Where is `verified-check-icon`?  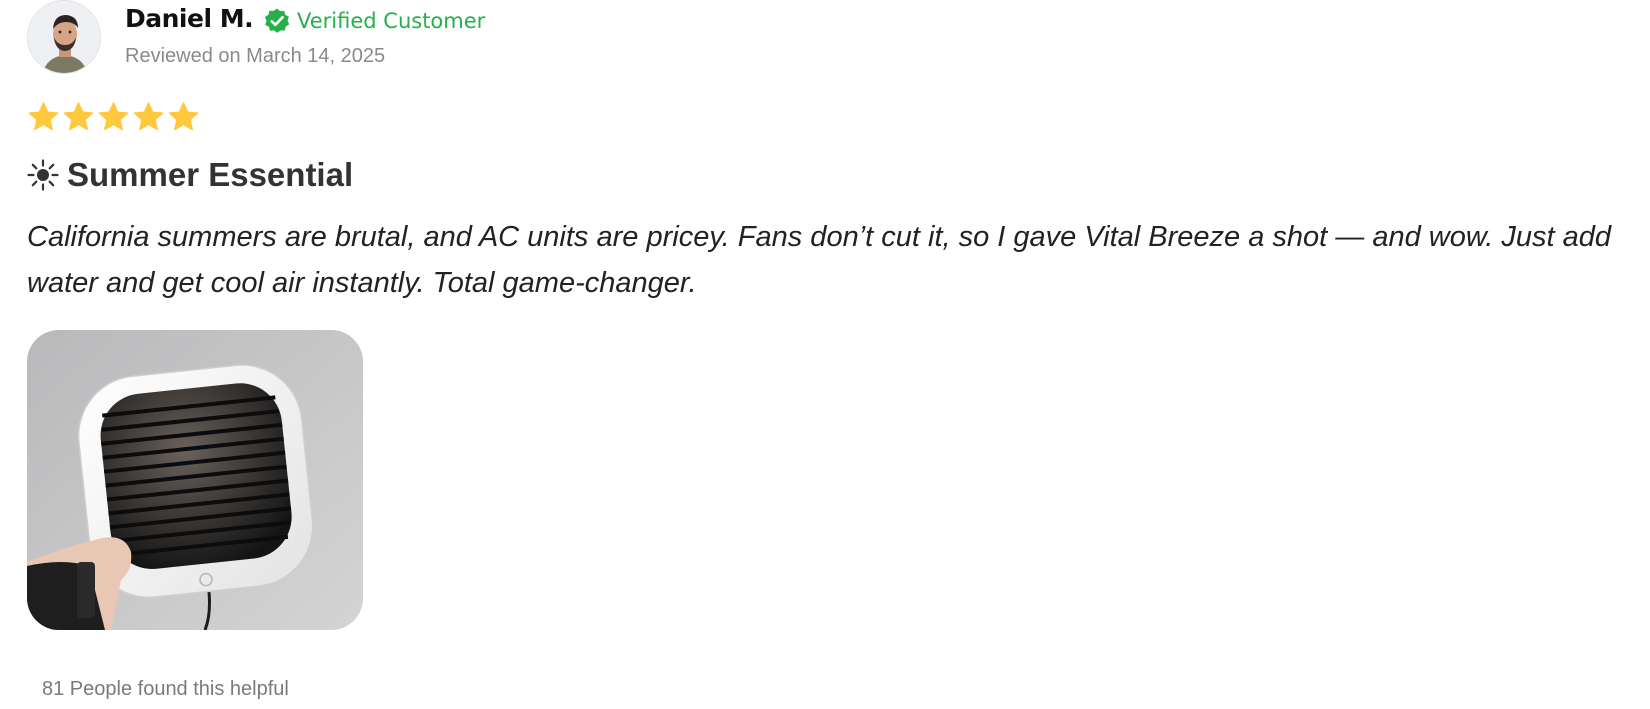
verified-check-icon is located at coordinates (277, 21).